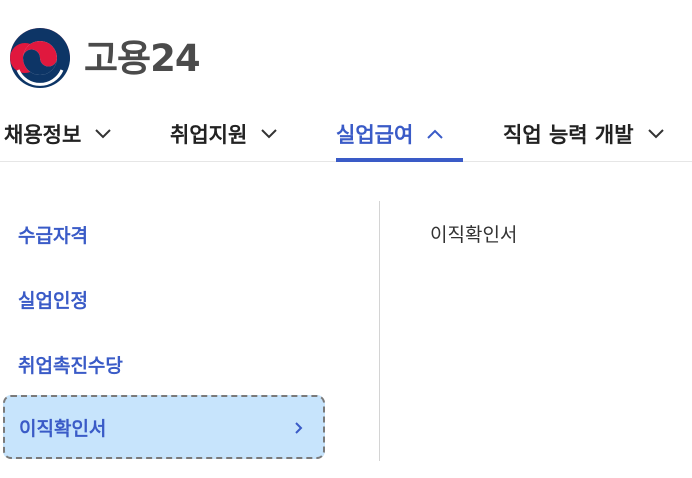 The width and height of the screenshot is (692, 478). Describe the element at coordinates (53, 299) in the screenshot. I see `submenu-item-unemployment-recognition: 실업인정` at that location.